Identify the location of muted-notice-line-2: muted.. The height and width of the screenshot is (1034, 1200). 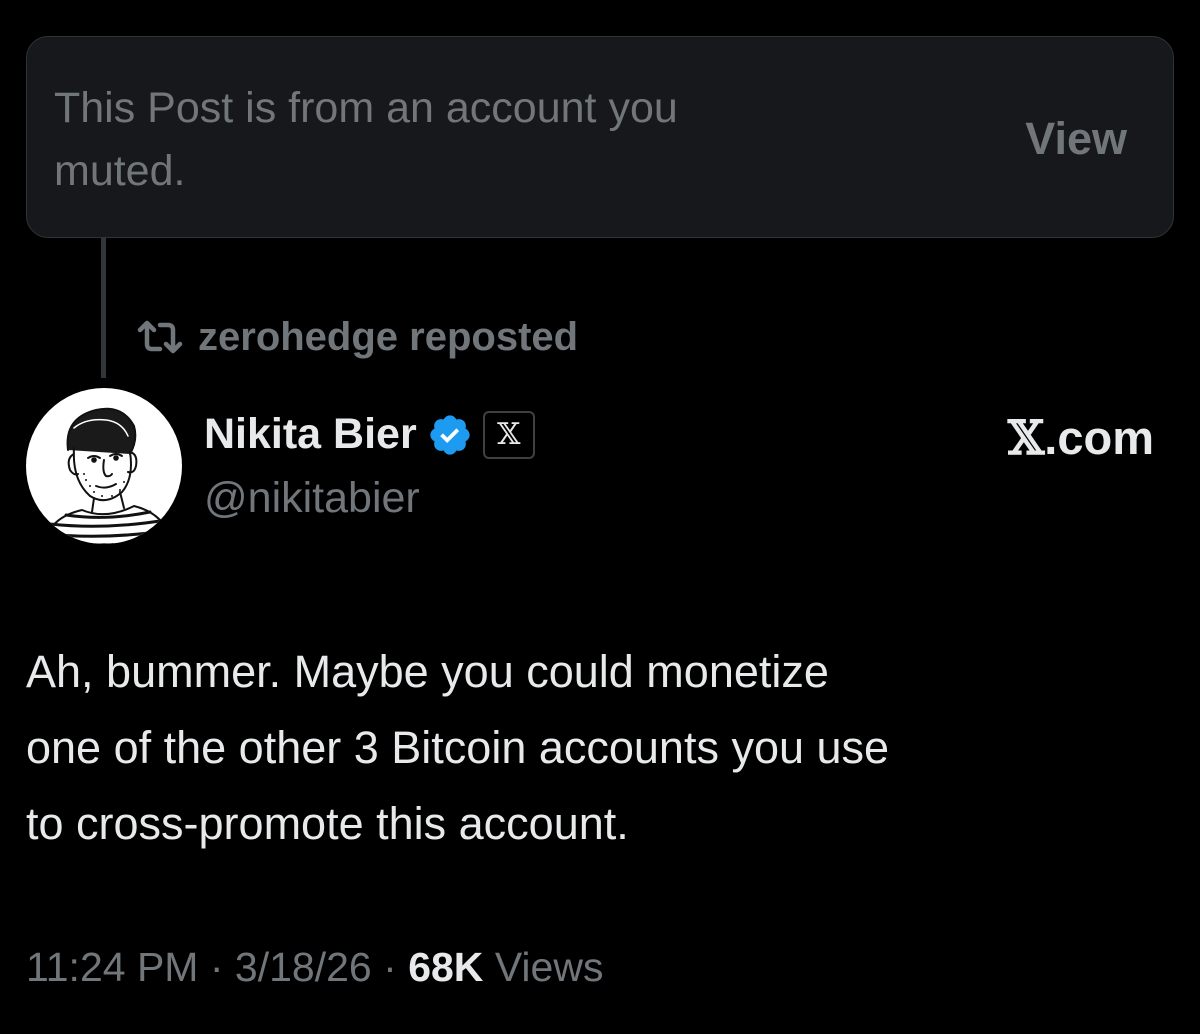
(120, 171).